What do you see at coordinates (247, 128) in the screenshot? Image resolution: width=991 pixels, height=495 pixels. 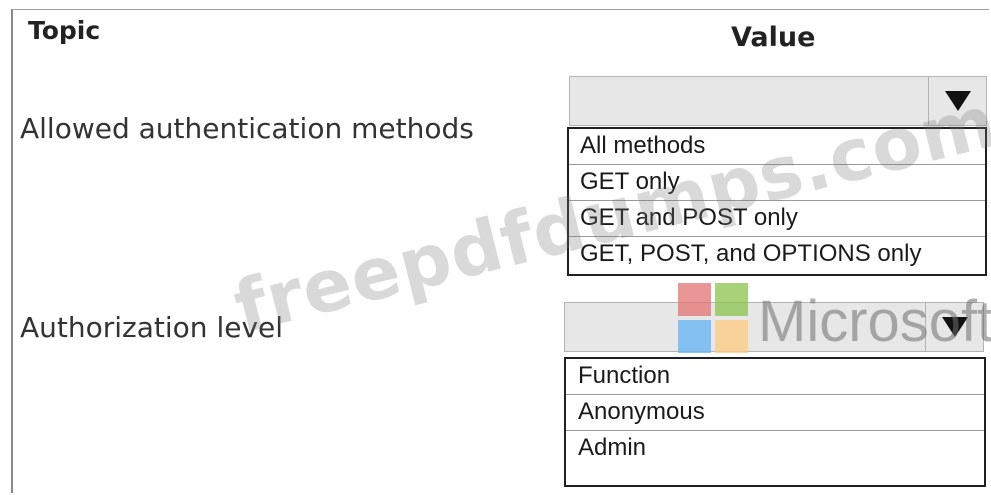 I see `authentication-methods-label: Allowed authentication methods` at bounding box center [247, 128].